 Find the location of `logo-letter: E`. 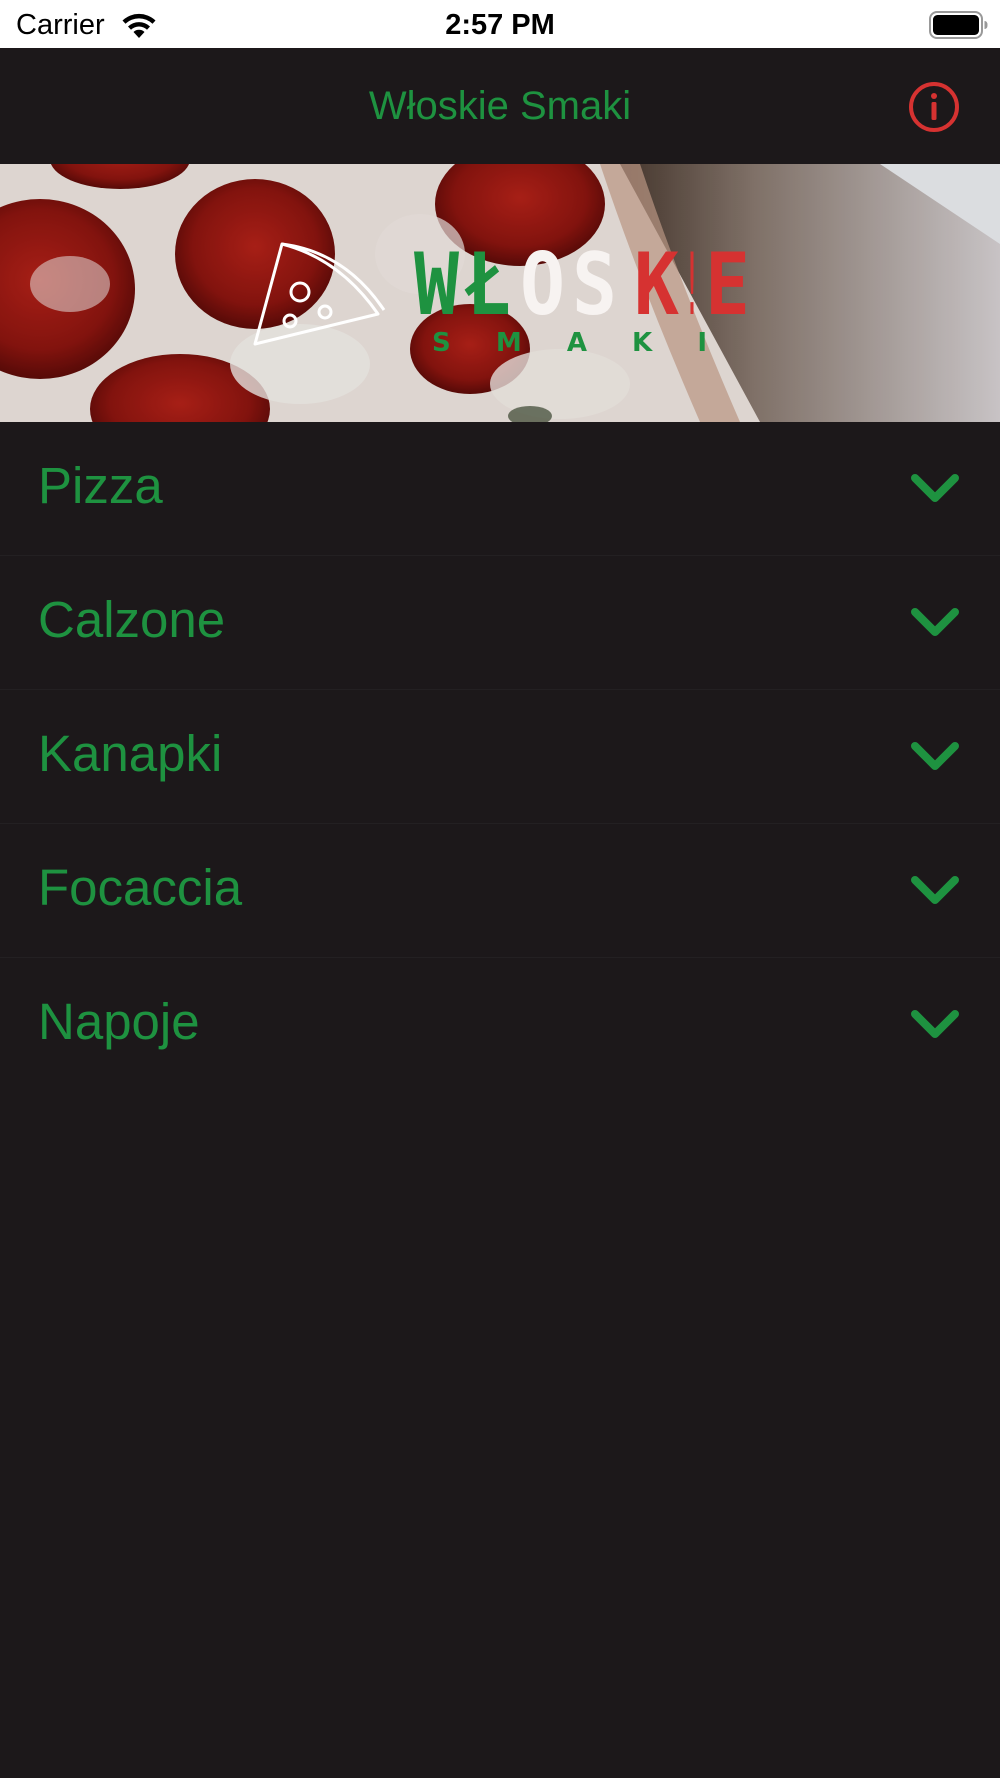

logo-letter: E is located at coordinates (727, 285).